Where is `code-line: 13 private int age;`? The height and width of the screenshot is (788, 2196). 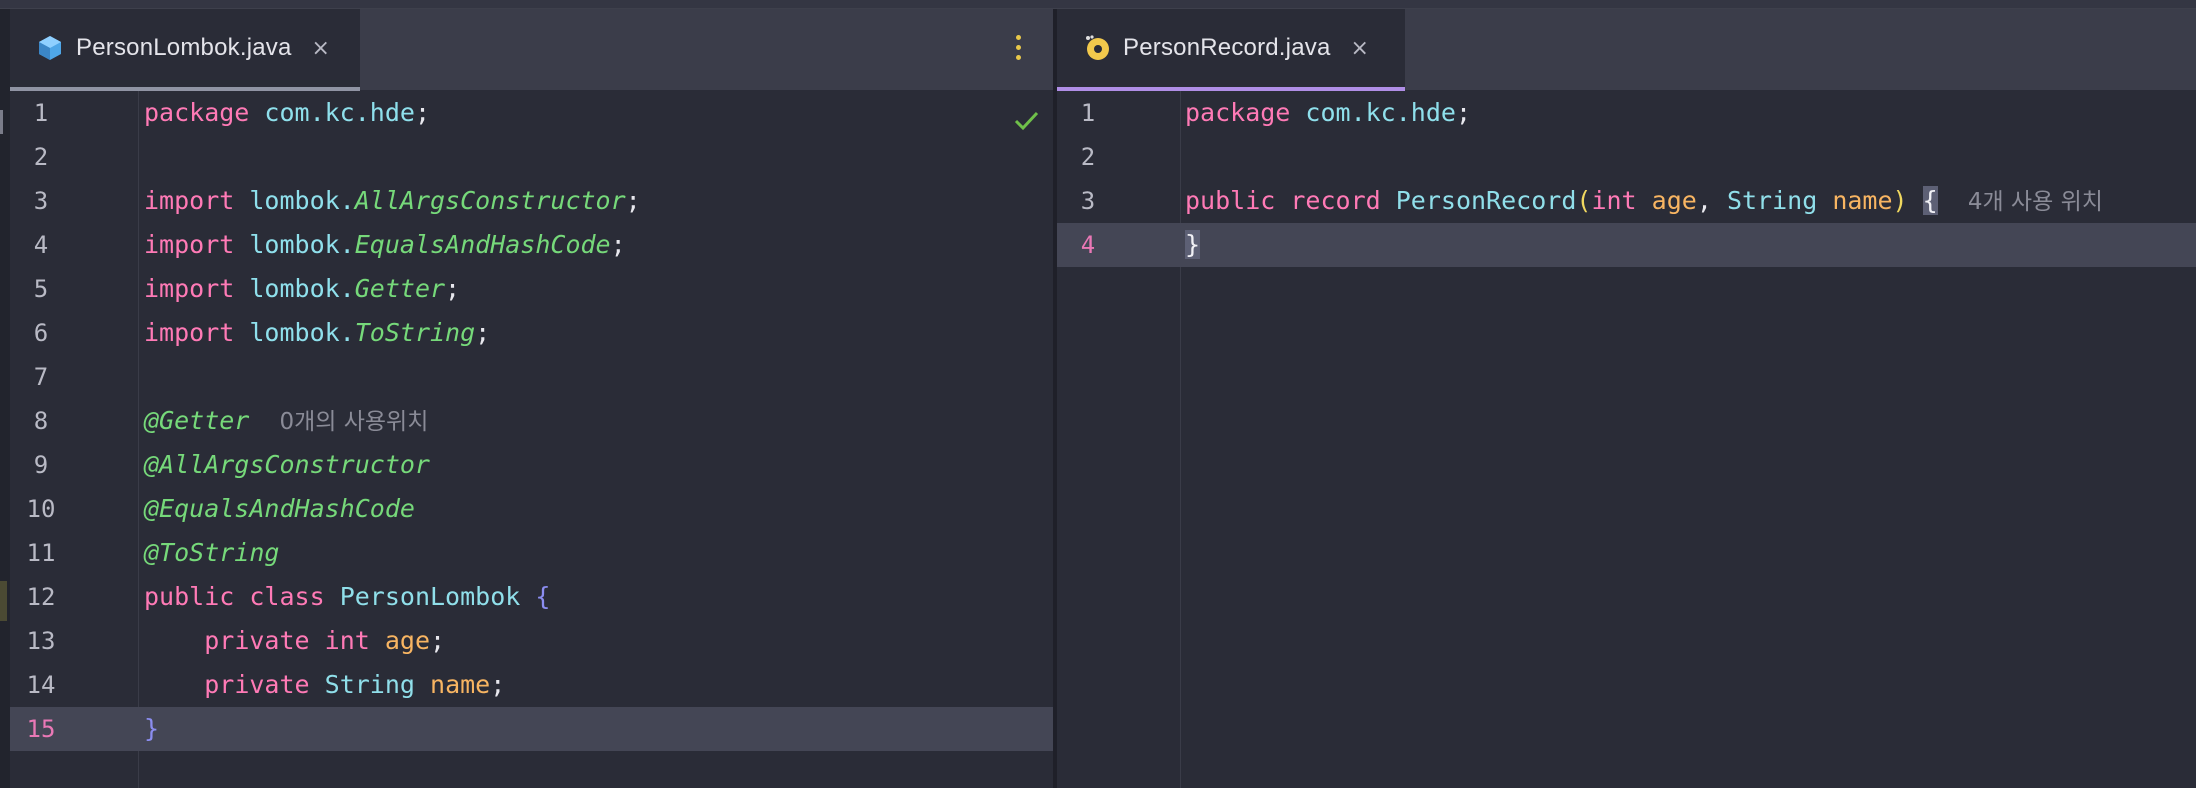 code-line: 13 private int age; is located at coordinates (531, 641).